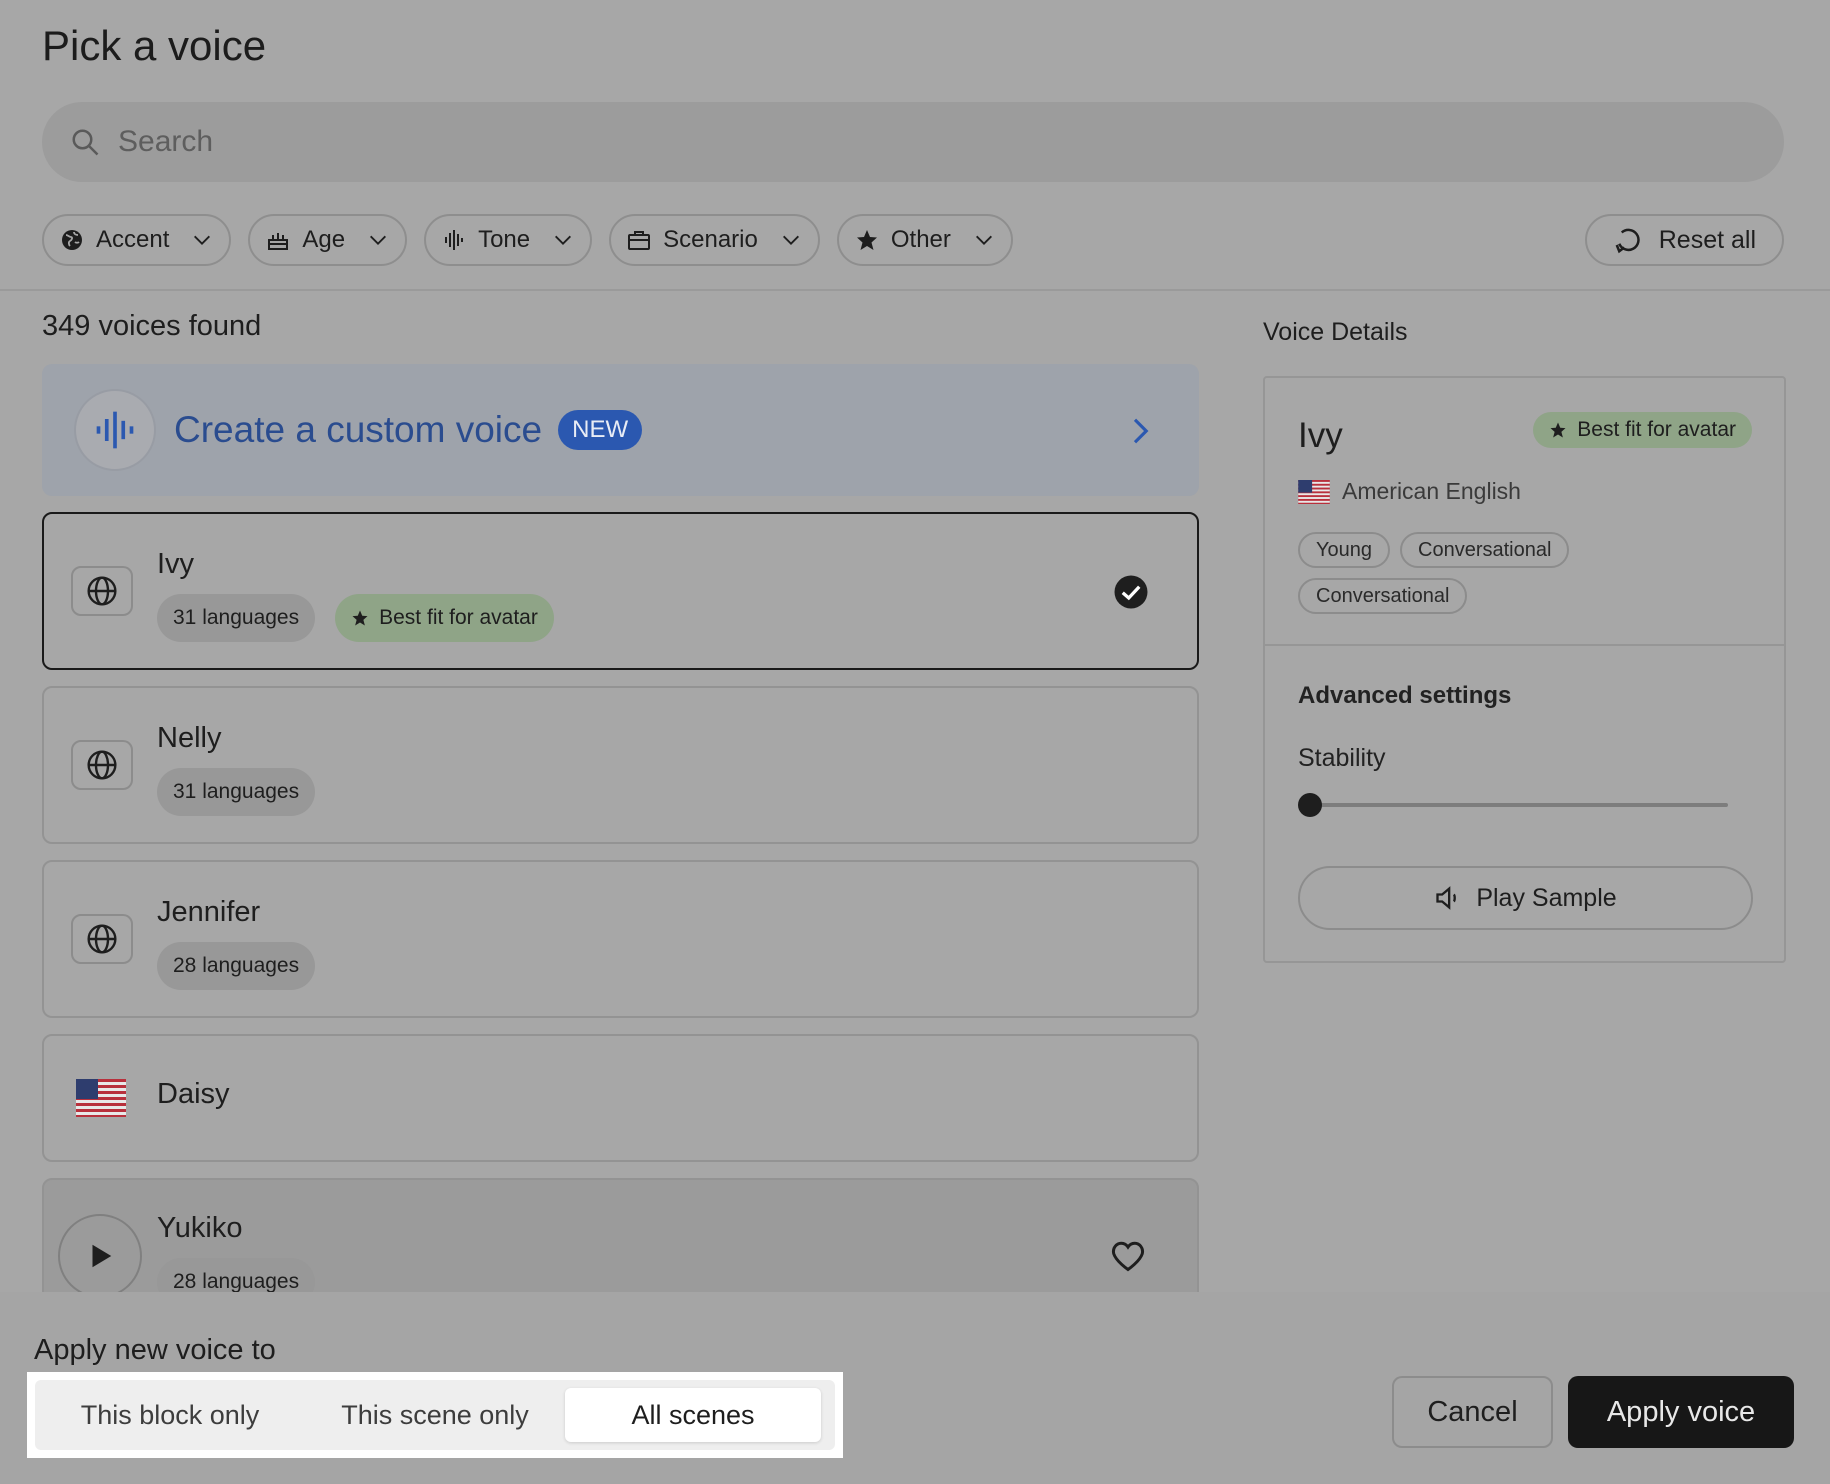 Image resolution: width=1830 pixels, height=1484 pixels. I want to click on briefcase-icon, so click(639, 240).